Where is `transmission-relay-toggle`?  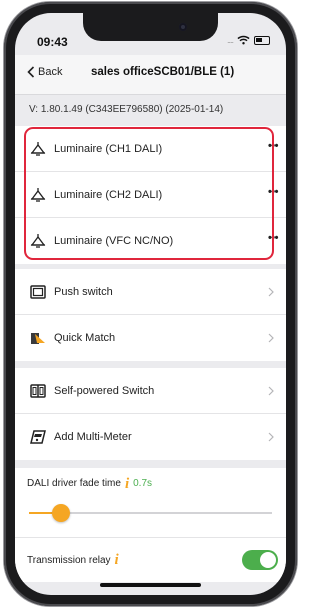
transmission-relay-toggle is located at coordinates (260, 560).